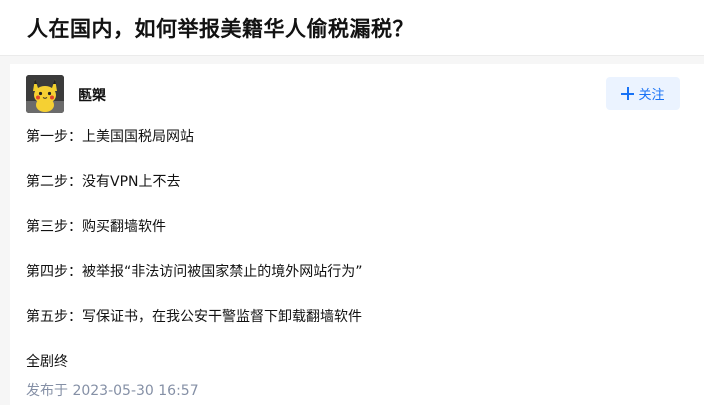 This screenshot has width=704, height=405. Describe the element at coordinates (110, 137) in the screenshot. I see `answer-paragraph: 第一步：上美国国税局网站` at that location.